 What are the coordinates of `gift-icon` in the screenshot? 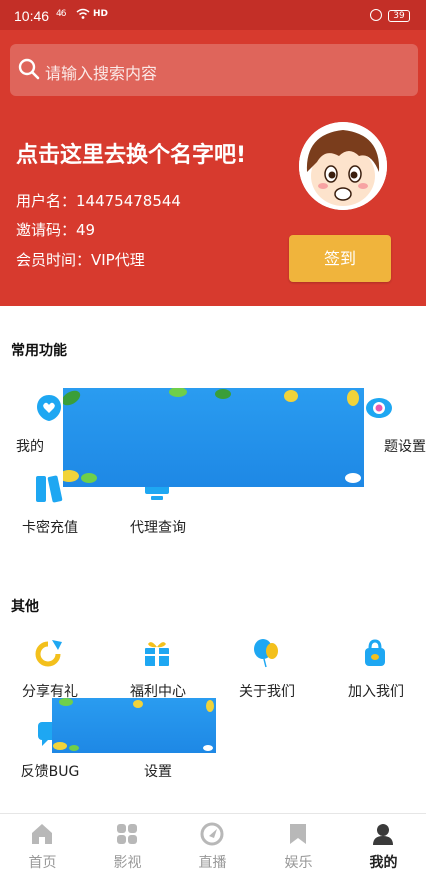 It's located at (157, 654).